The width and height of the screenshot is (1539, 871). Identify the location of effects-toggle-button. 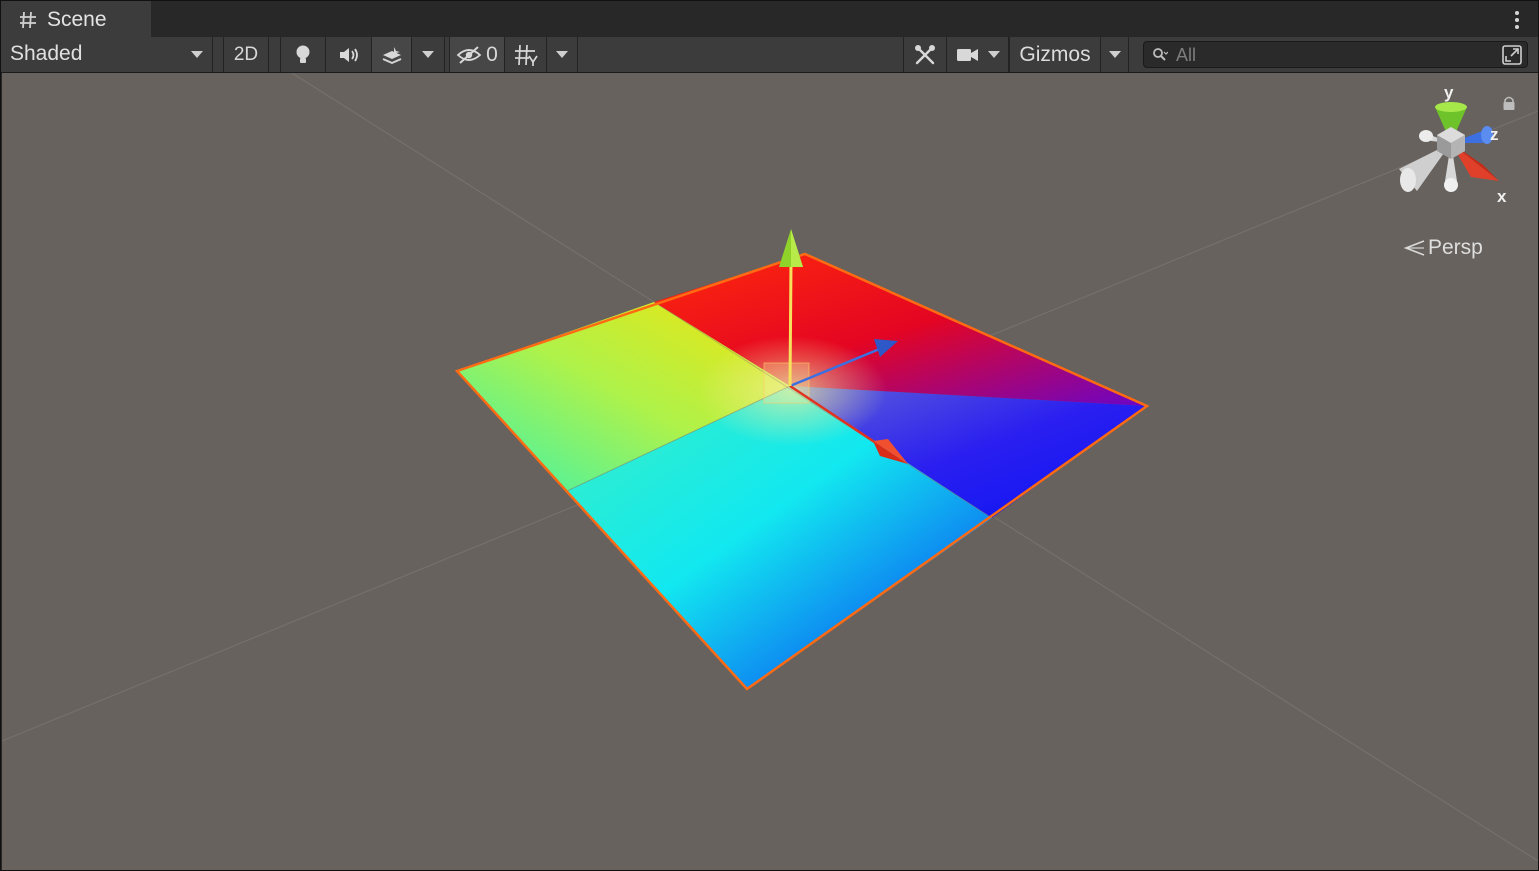
(392, 54).